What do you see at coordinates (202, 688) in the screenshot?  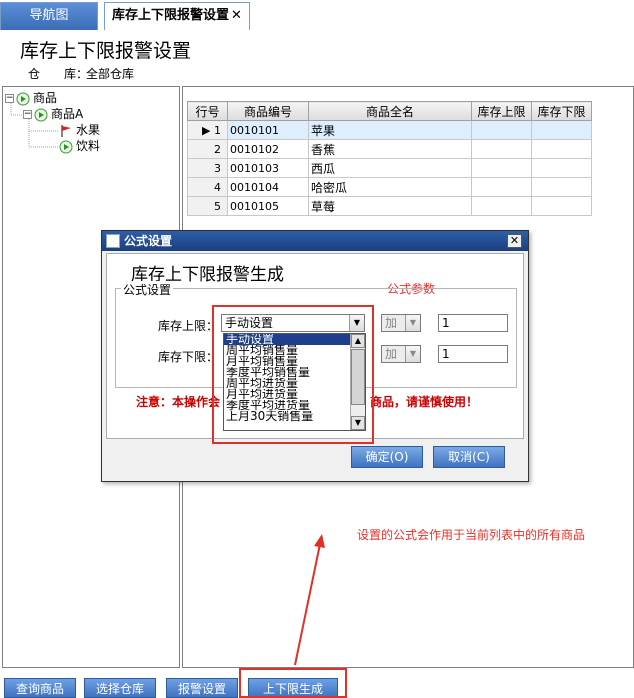 I see `alarm-settings-button: 报警设置` at bounding box center [202, 688].